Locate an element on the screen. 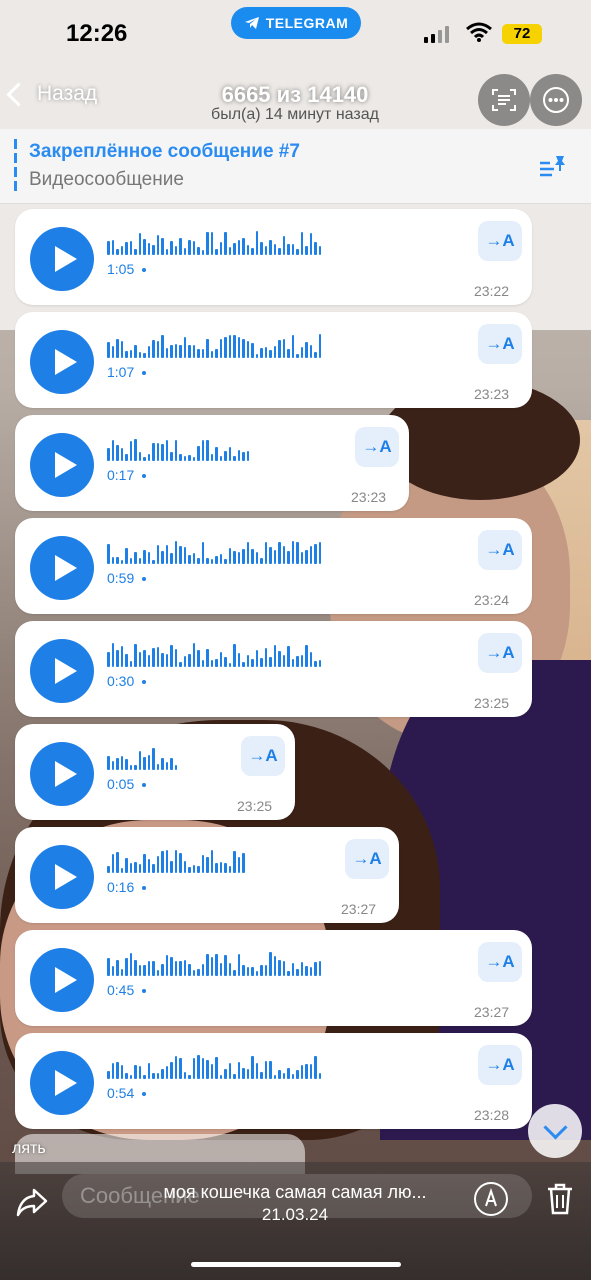 This screenshot has width=591, height=1280. voice-message: 0:16 →A 23:27 is located at coordinates (207, 875).